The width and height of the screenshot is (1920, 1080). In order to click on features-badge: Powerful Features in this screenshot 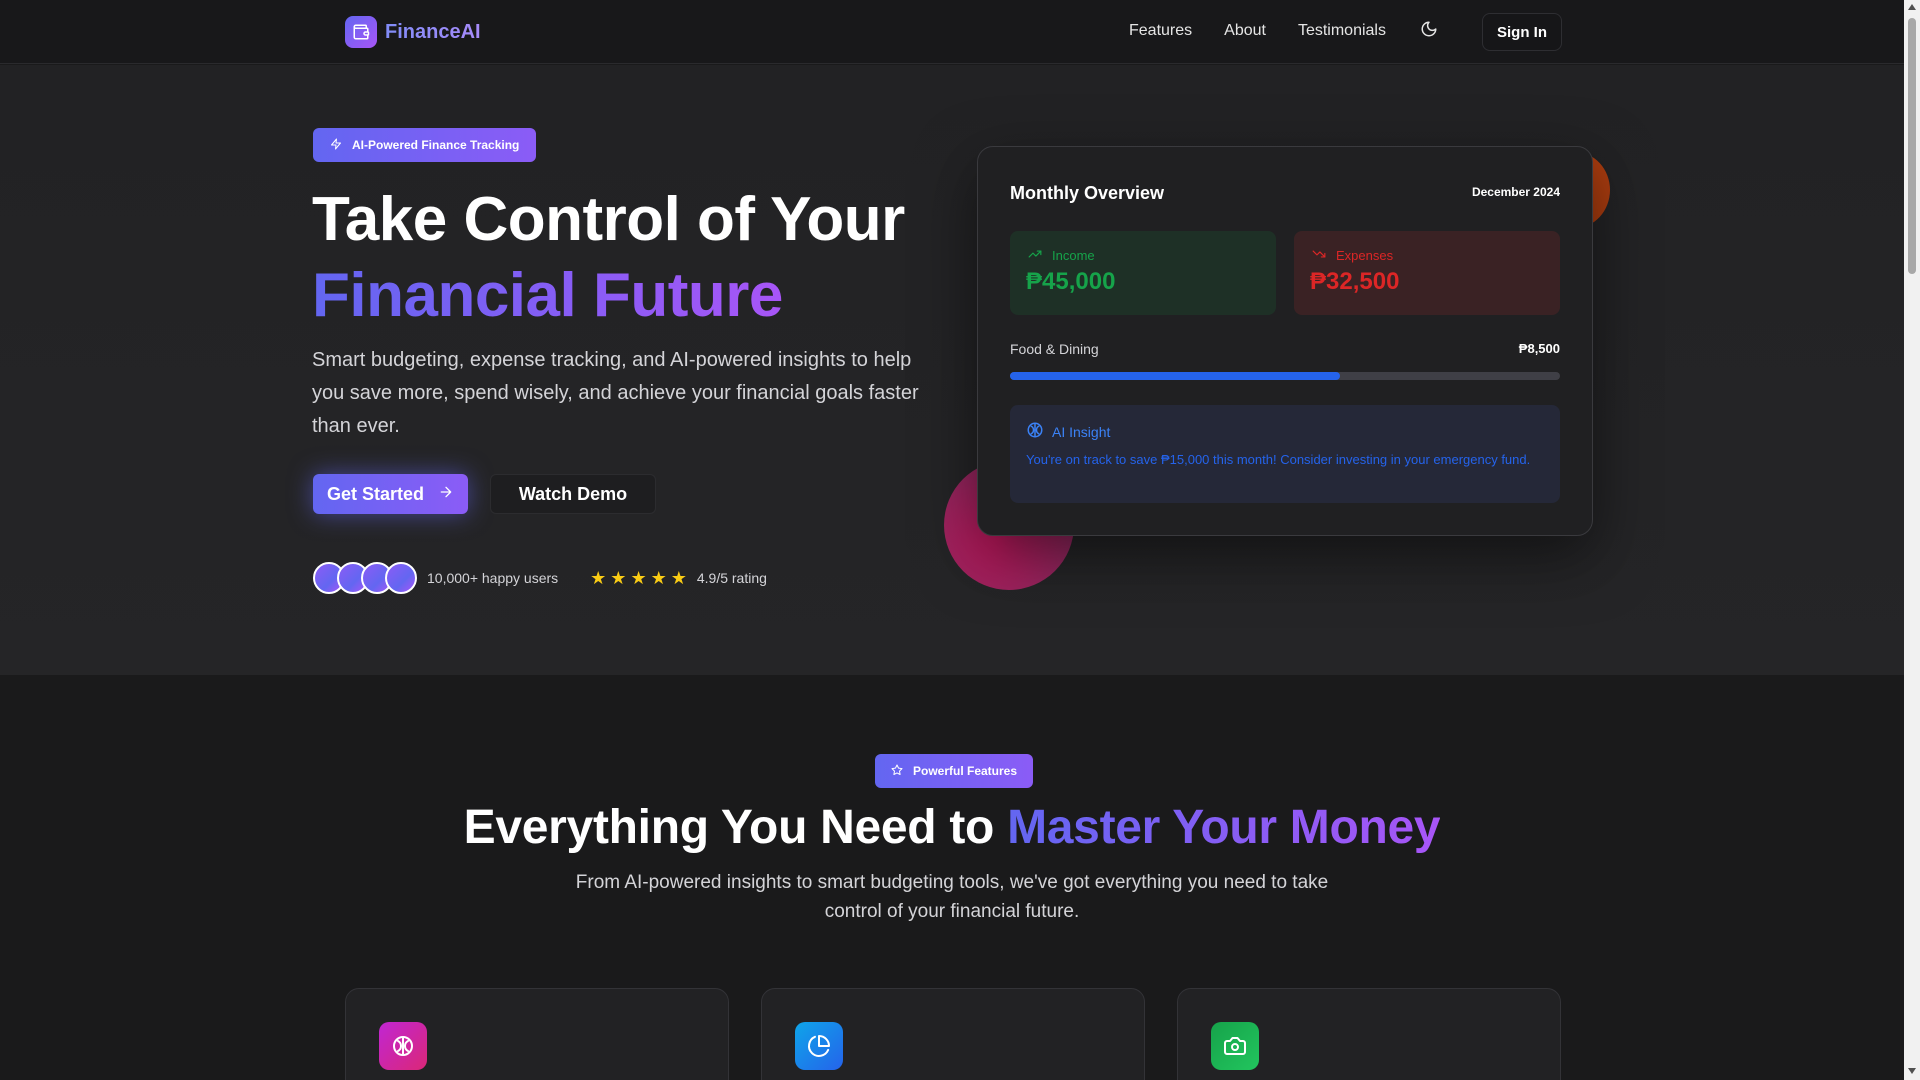, I will do `click(954, 771)`.